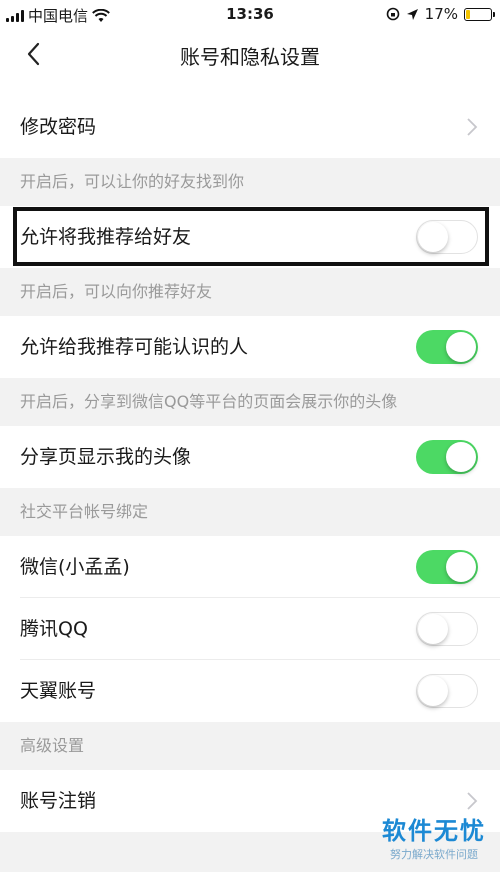  I want to click on show-avatar-label: 分享页显示我的头像, so click(106, 457).